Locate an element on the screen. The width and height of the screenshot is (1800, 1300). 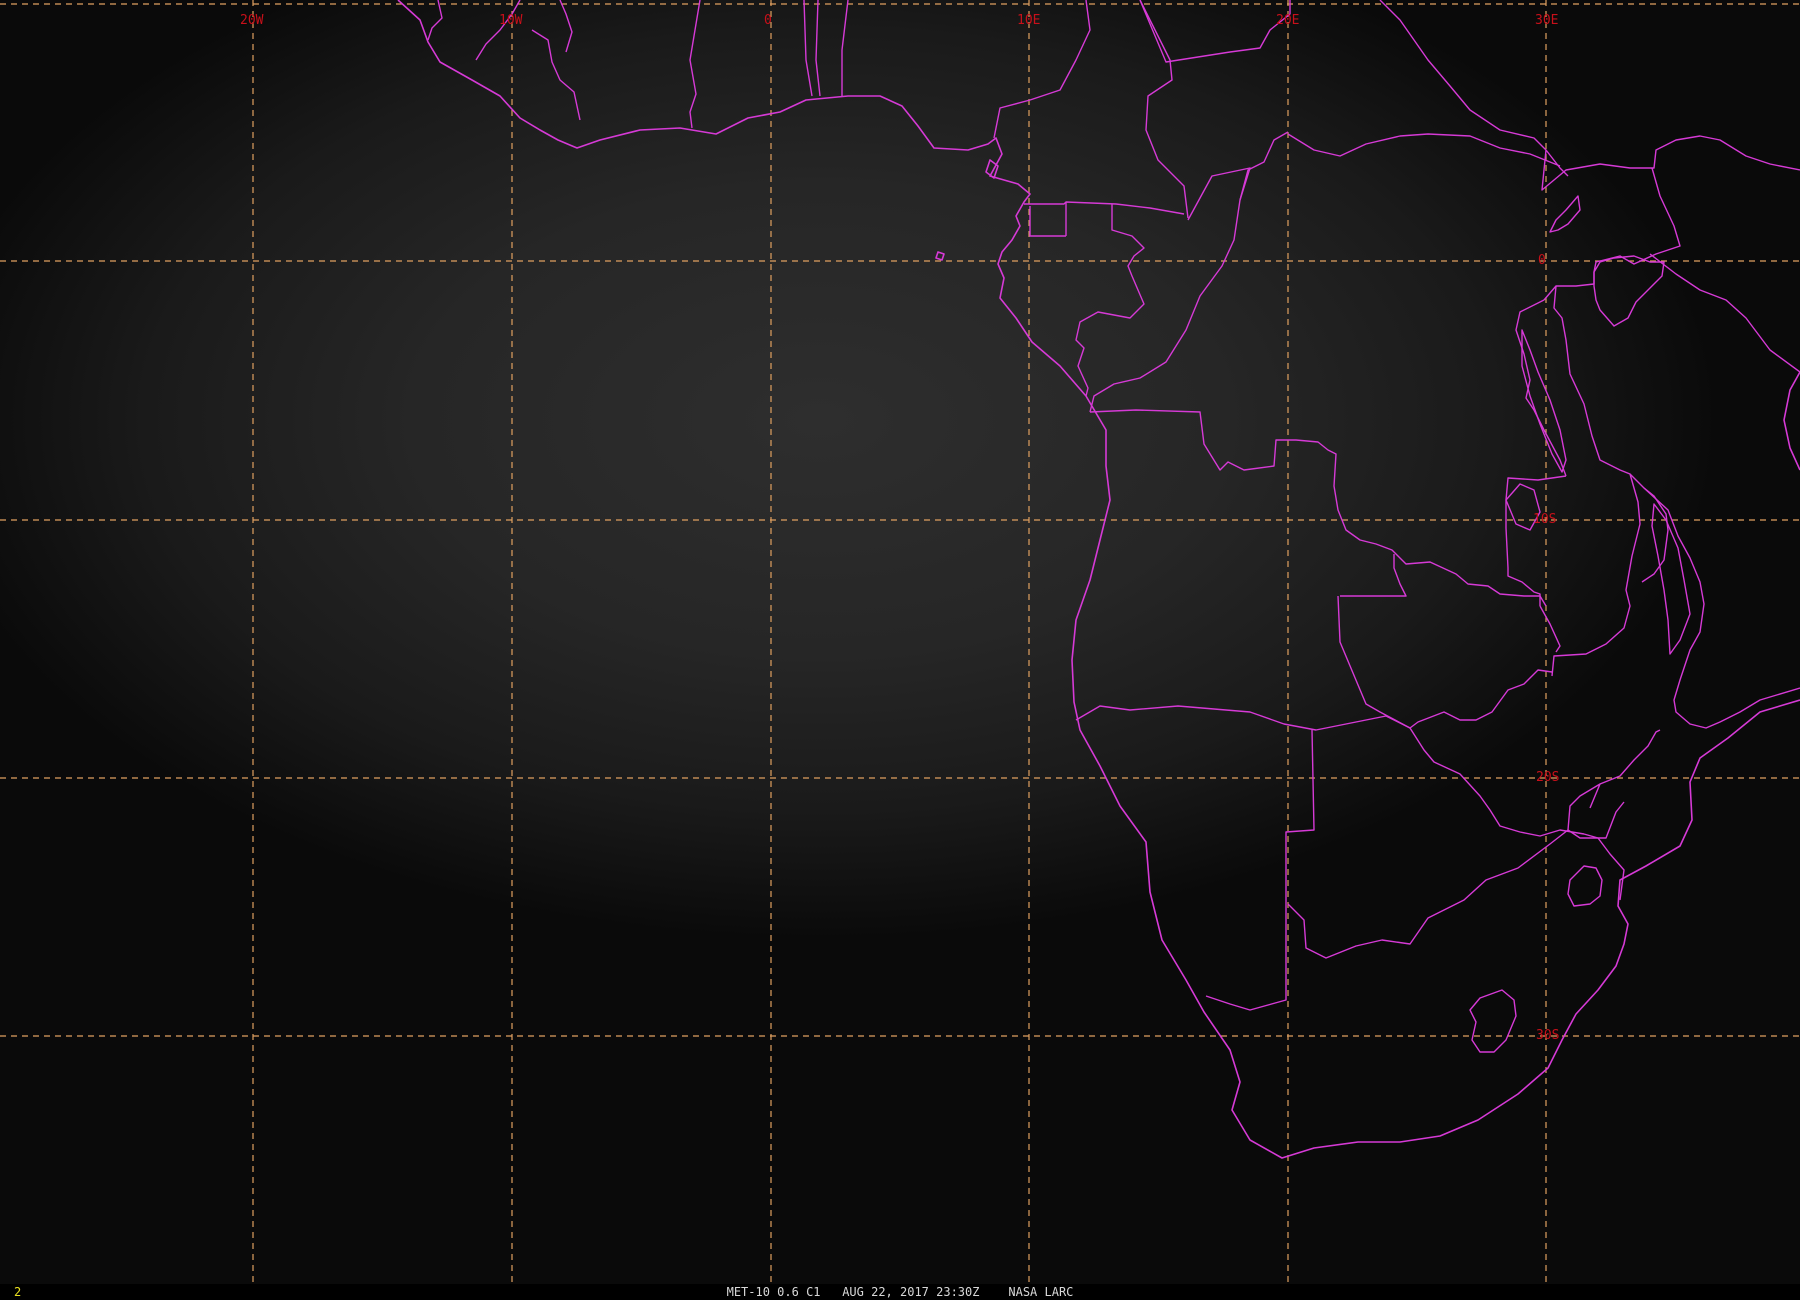
longitude-label: 10E is located at coordinates (1028, 20).